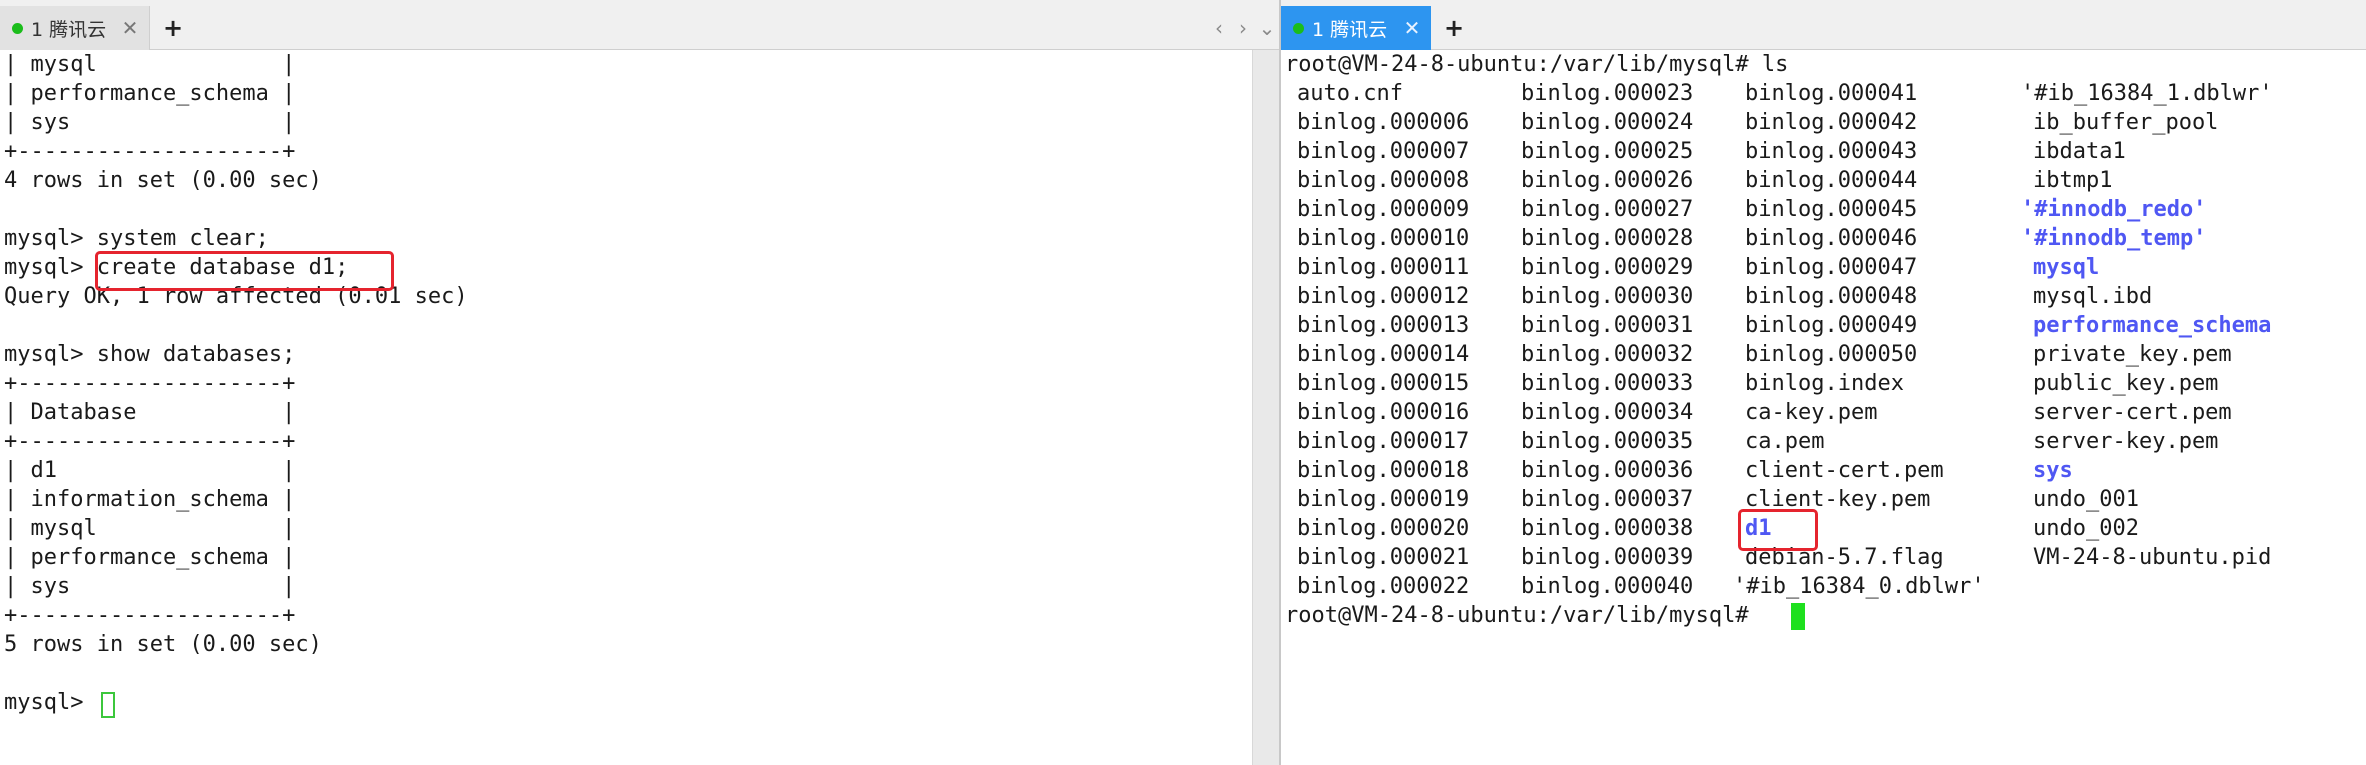 The width and height of the screenshot is (2366, 765). Describe the element at coordinates (2152, 325) in the screenshot. I see `ls-directory-entry: performance_schema` at that location.